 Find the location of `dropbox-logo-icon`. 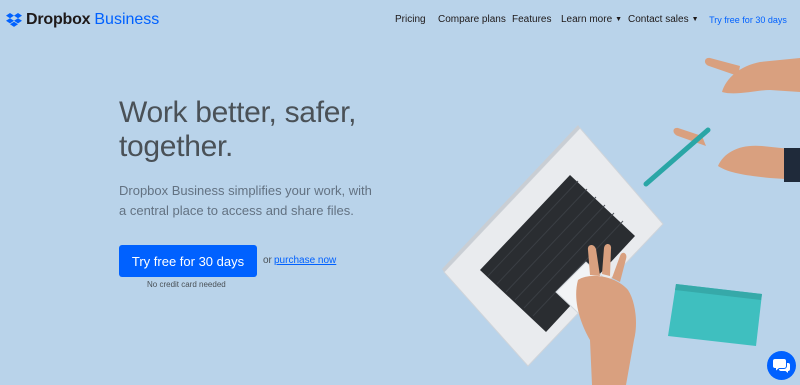

dropbox-logo-icon is located at coordinates (14, 20).